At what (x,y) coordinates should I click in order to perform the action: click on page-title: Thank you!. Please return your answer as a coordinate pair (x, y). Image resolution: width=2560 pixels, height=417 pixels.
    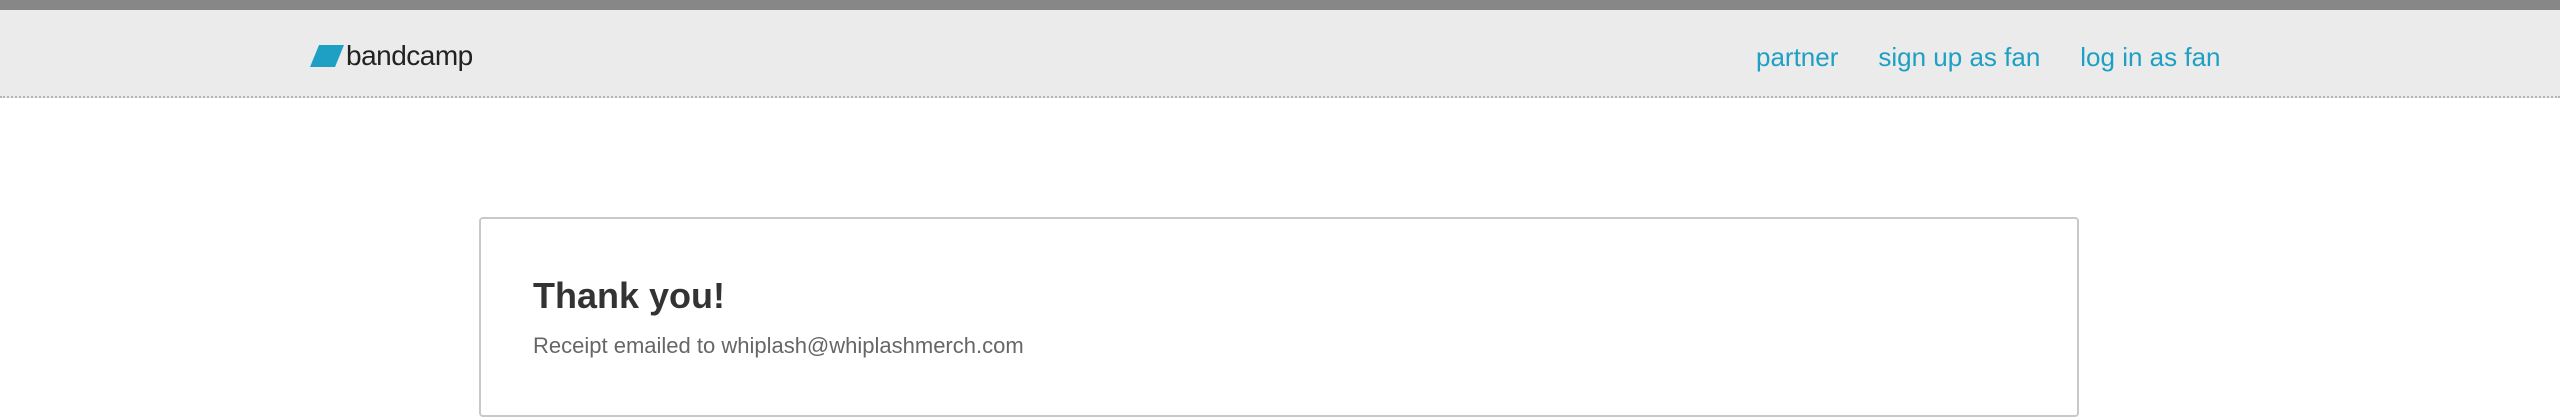
    Looking at the image, I should click on (629, 295).